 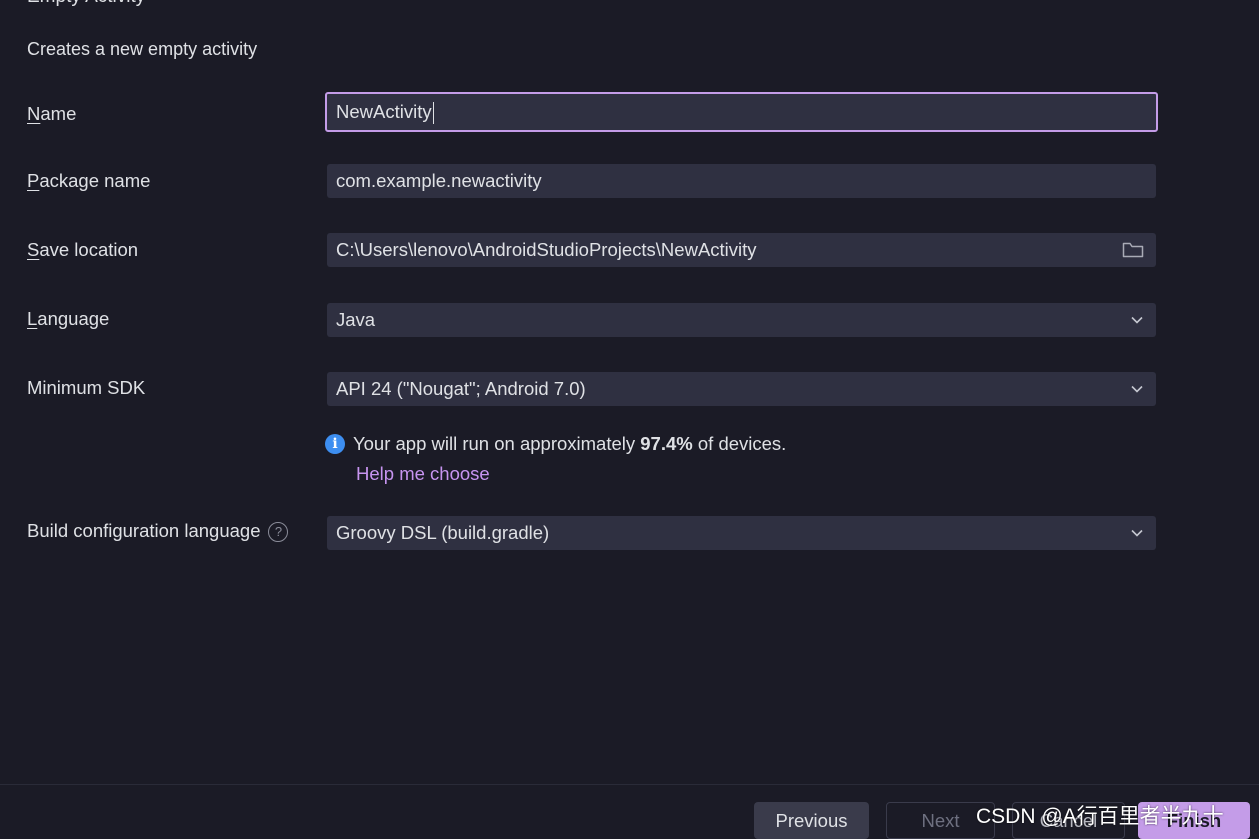 I want to click on name-label-mnemonic: N, so click(x=34, y=113).